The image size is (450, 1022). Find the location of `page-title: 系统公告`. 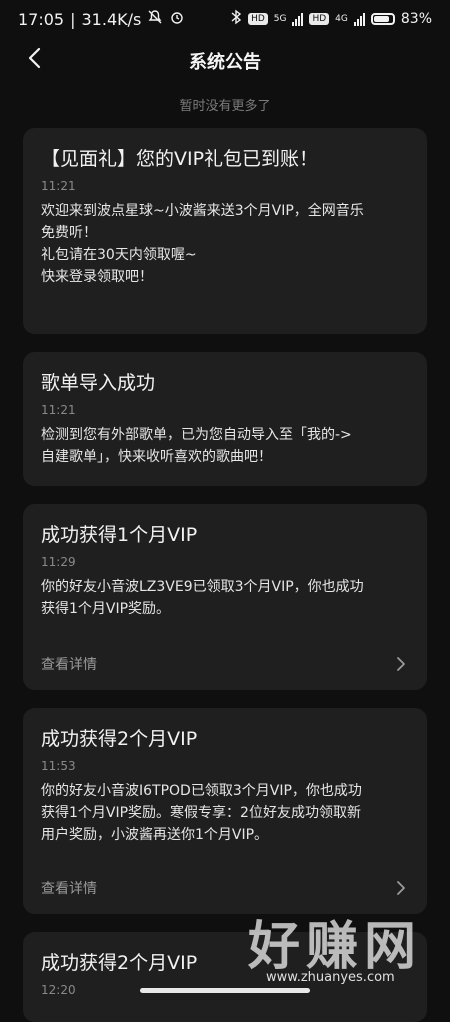

page-title: 系统公告 is located at coordinates (225, 62).